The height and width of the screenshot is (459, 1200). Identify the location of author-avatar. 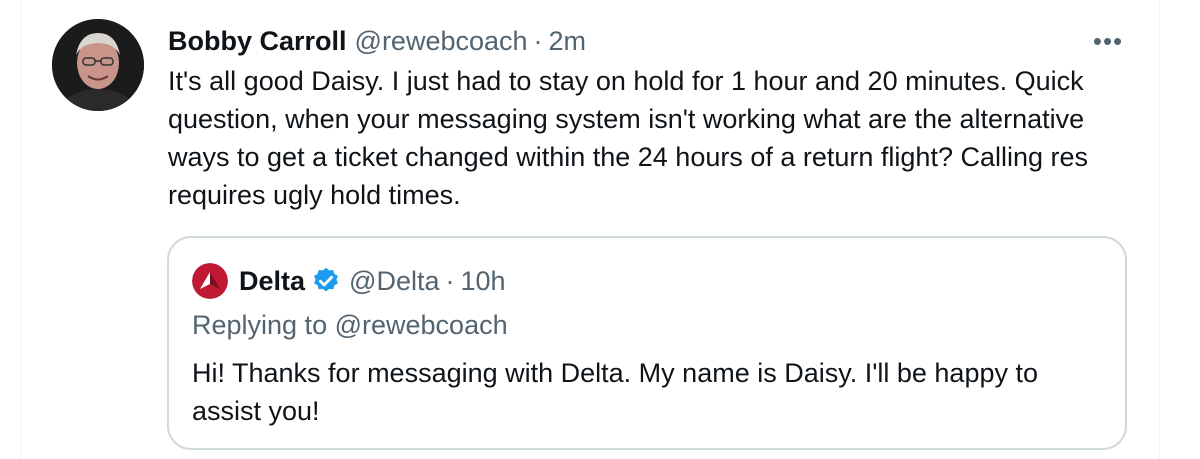
(98, 65).